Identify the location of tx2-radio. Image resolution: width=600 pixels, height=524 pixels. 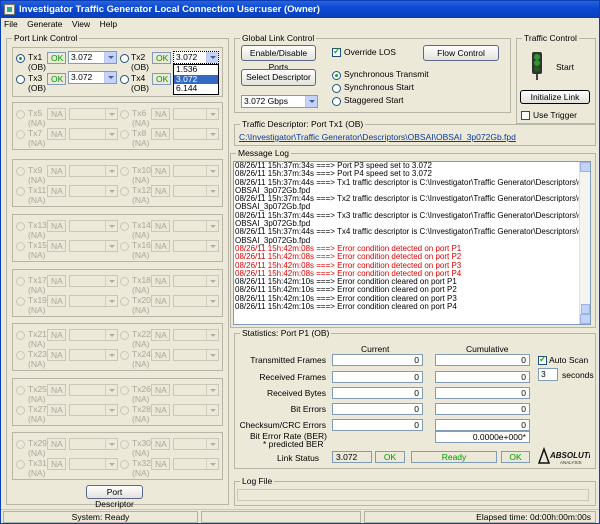
(124, 58).